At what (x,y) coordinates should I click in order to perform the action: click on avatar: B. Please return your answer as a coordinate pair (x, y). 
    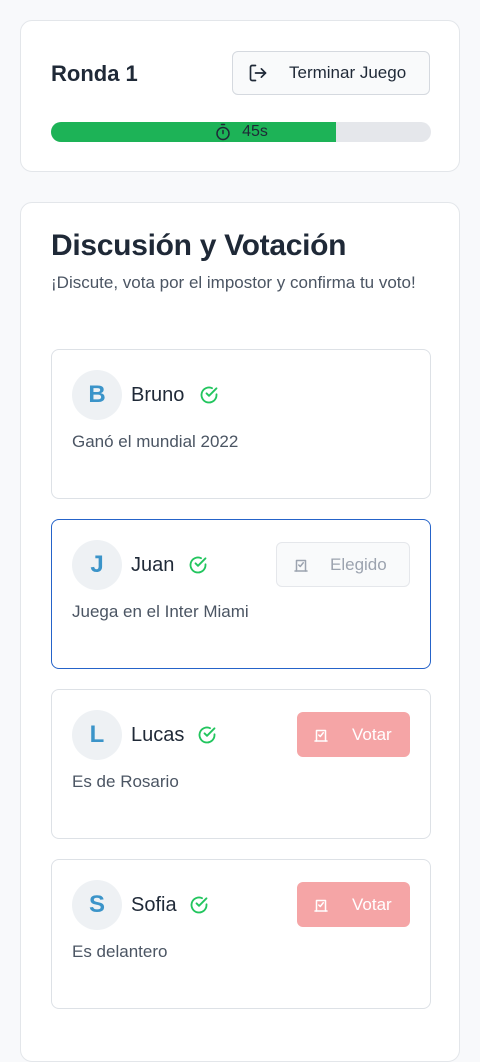
    Looking at the image, I should click on (97, 395).